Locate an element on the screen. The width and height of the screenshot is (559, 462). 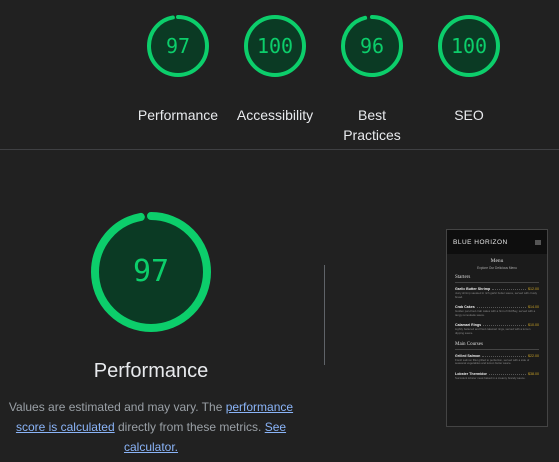
hamburger-icon is located at coordinates (538, 242).